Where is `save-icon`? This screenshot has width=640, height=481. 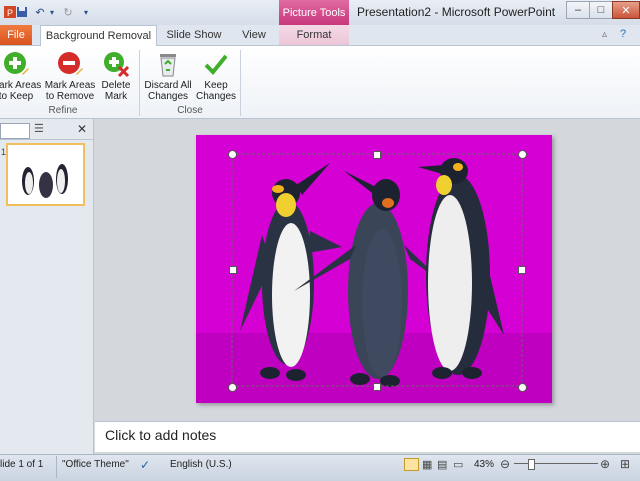 save-icon is located at coordinates (22, 12).